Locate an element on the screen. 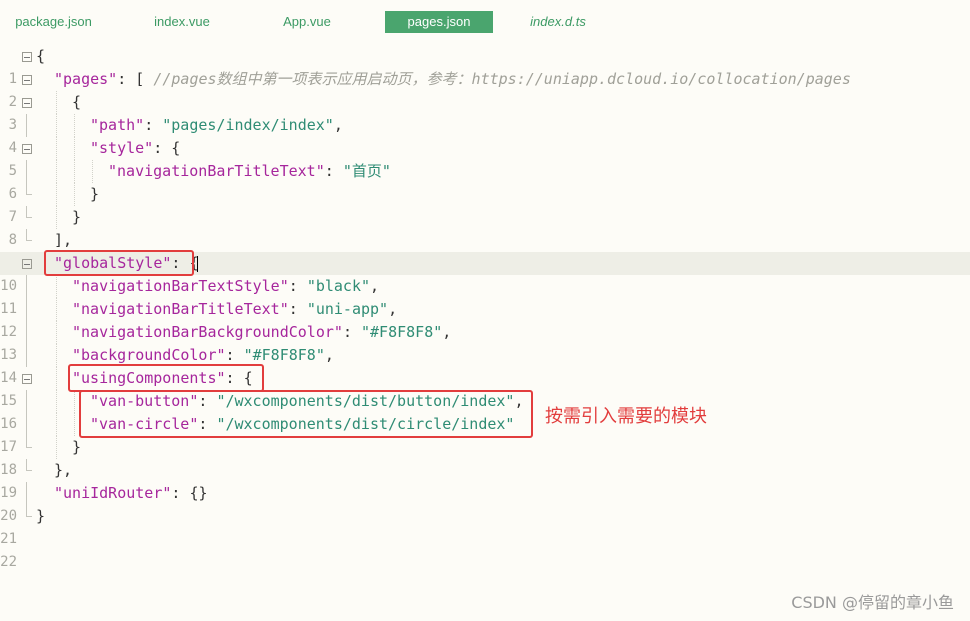 The height and width of the screenshot is (621, 970). code-line: 3 { is located at coordinates (485, 112).